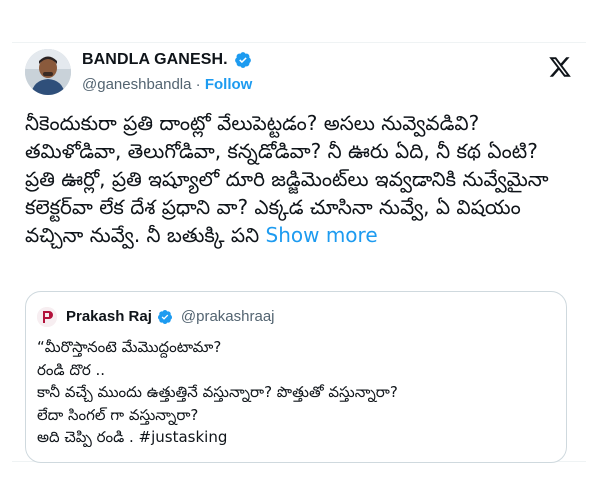 The image size is (600, 504). What do you see at coordinates (560, 67) in the screenshot?
I see `x-logo-icon` at bounding box center [560, 67].